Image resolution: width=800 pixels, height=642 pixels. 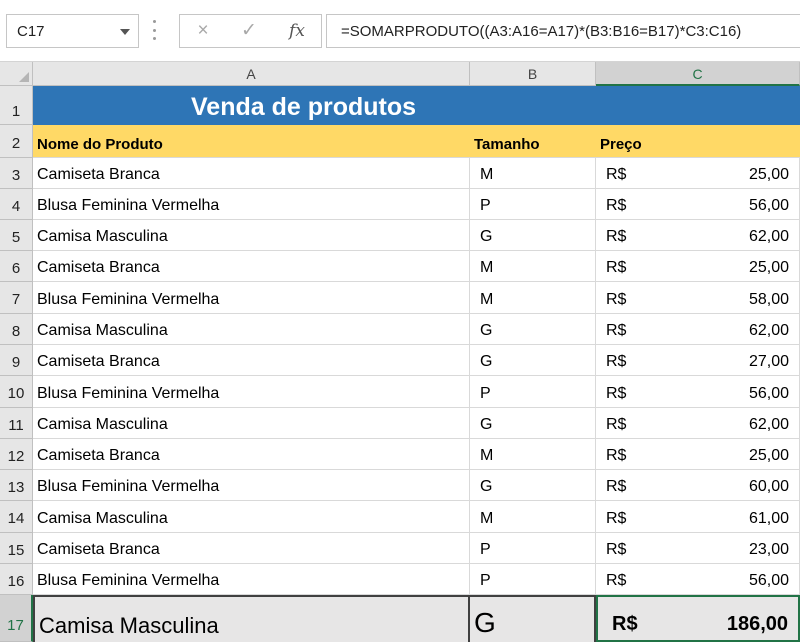 I want to click on table-row: Camiseta Branca P R$ 23,00, so click(x=416, y=548).